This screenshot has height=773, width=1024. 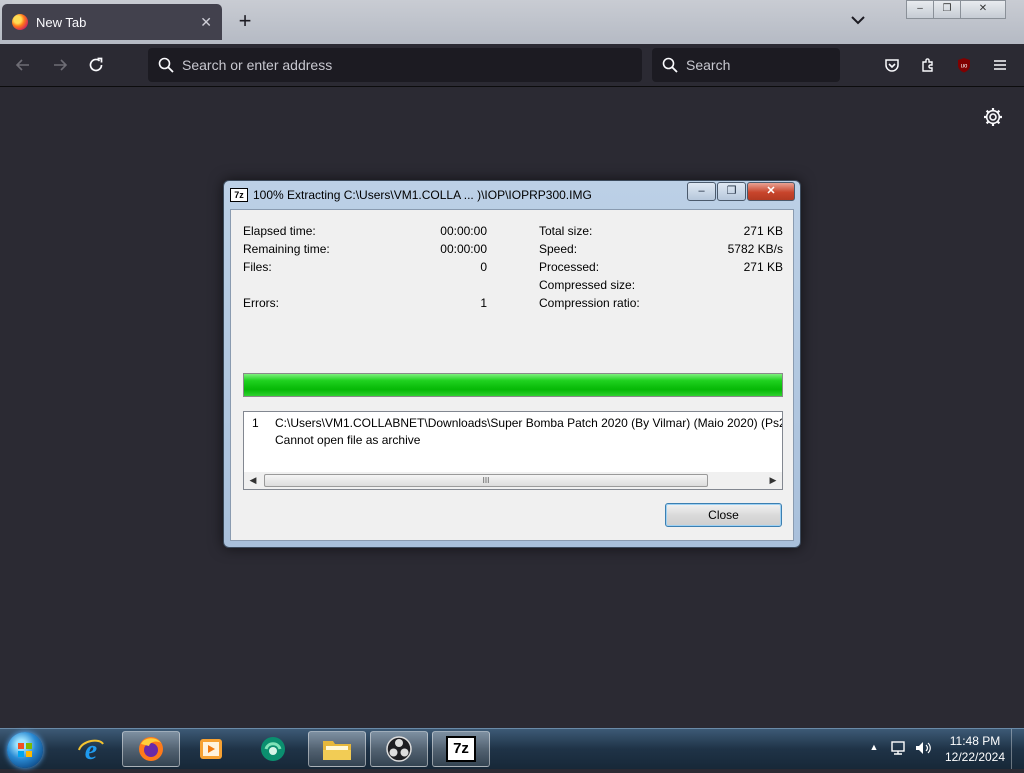 What do you see at coordinates (947, 9) in the screenshot?
I see `window-restore-button: ❐` at bounding box center [947, 9].